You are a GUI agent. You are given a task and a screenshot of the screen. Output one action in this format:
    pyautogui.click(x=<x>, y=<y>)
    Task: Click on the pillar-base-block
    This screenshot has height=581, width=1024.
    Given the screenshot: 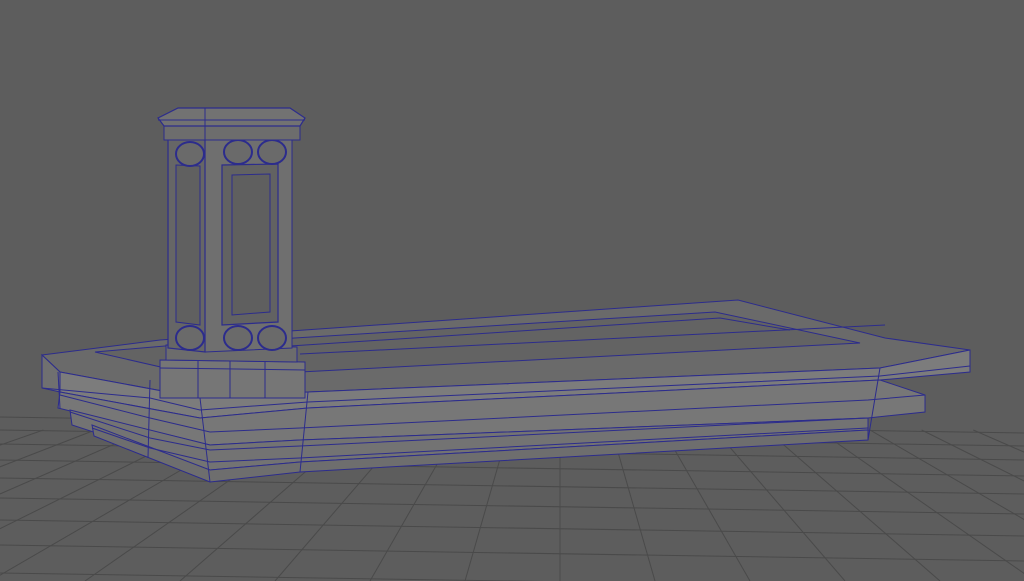 What is the action you would take?
    pyautogui.click(x=232, y=379)
    